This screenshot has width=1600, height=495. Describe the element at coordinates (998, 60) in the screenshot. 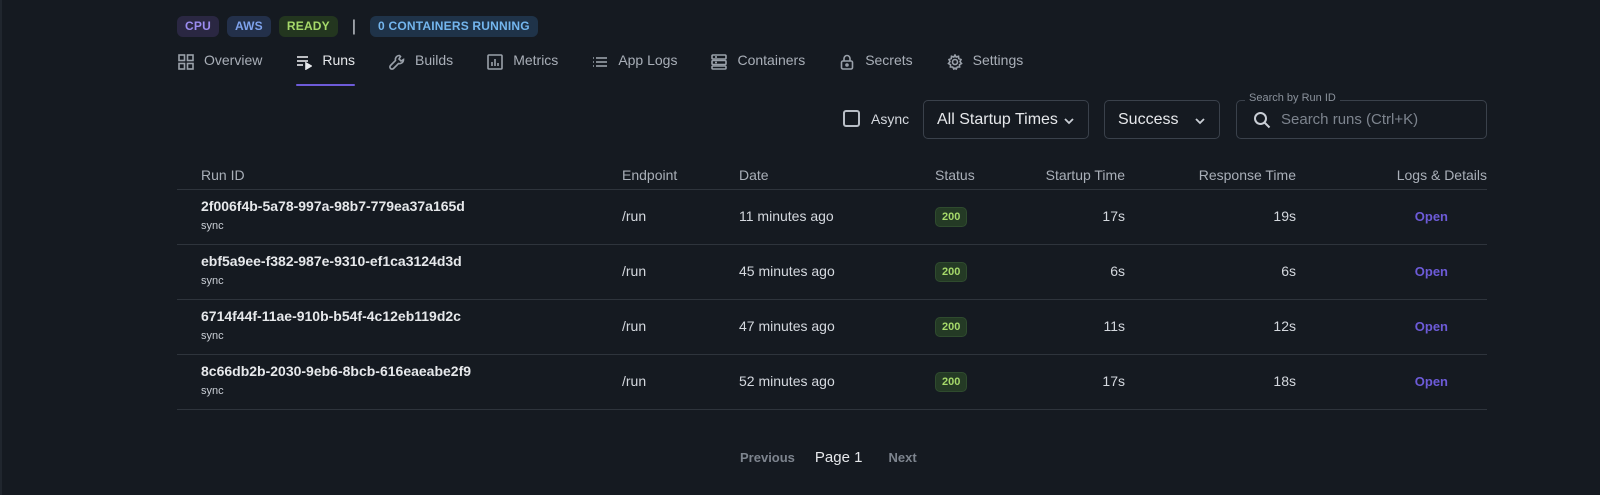

I see `tab-label: Settings` at that location.